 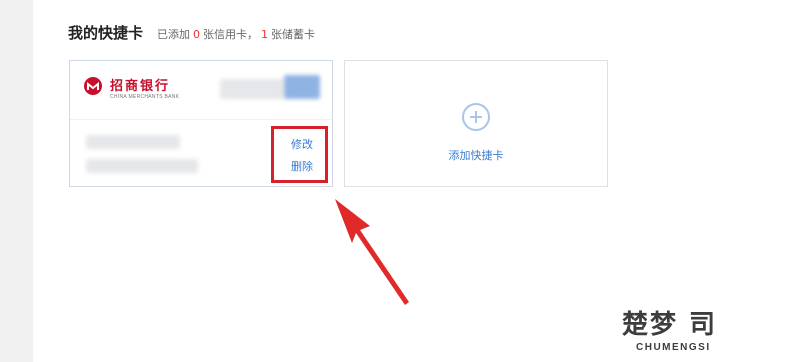 I want to click on watermark-sub: CHUMENGSI, so click(x=673, y=347).